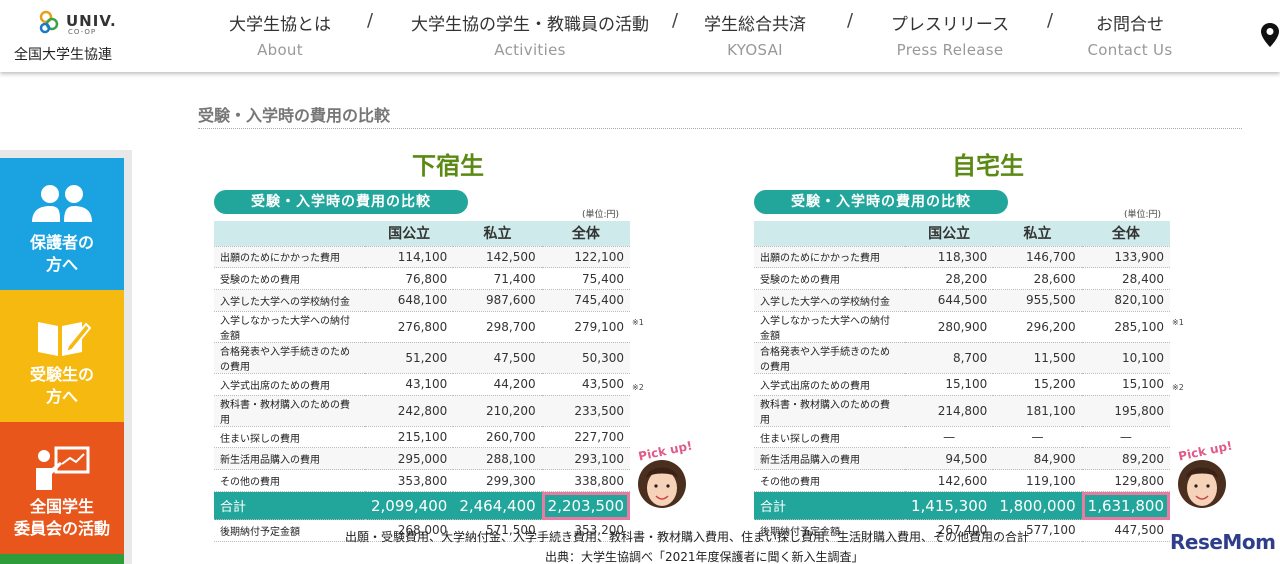 The height and width of the screenshot is (564, 1280). Describe the element at coordinates (65, 339) in the screenshot. I see `notebook-pencil-icon` at that location.